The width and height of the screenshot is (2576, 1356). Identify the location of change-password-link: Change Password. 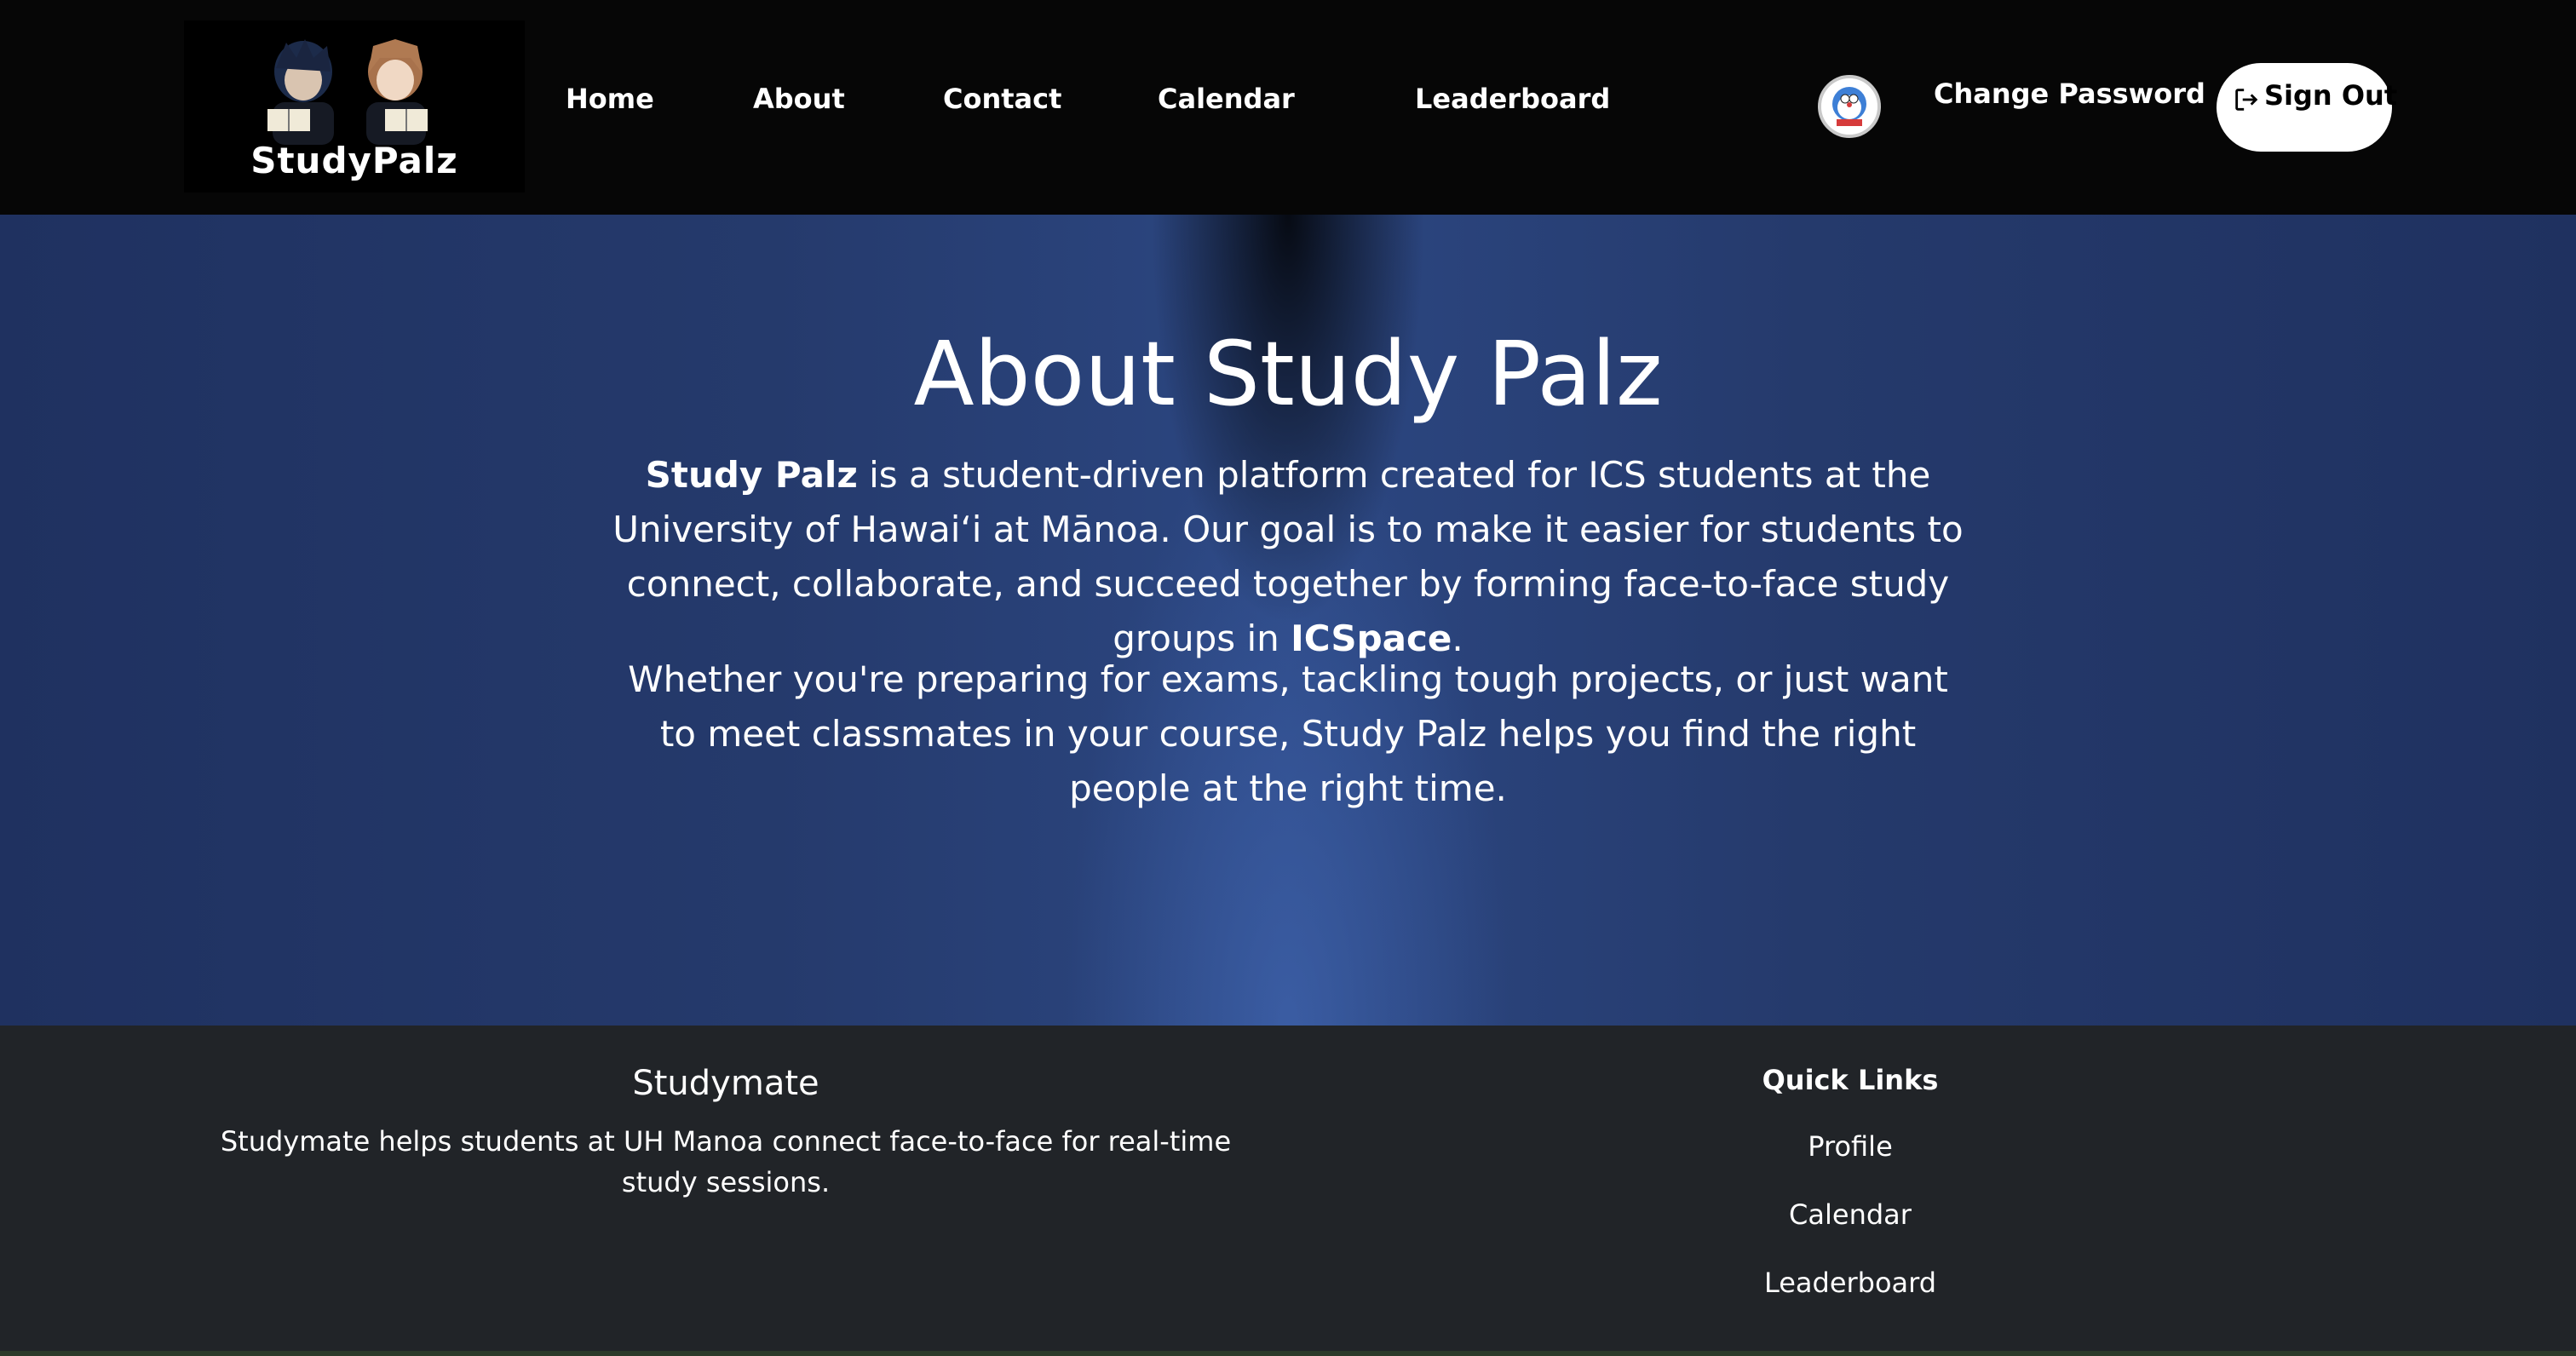
(2069, 93).